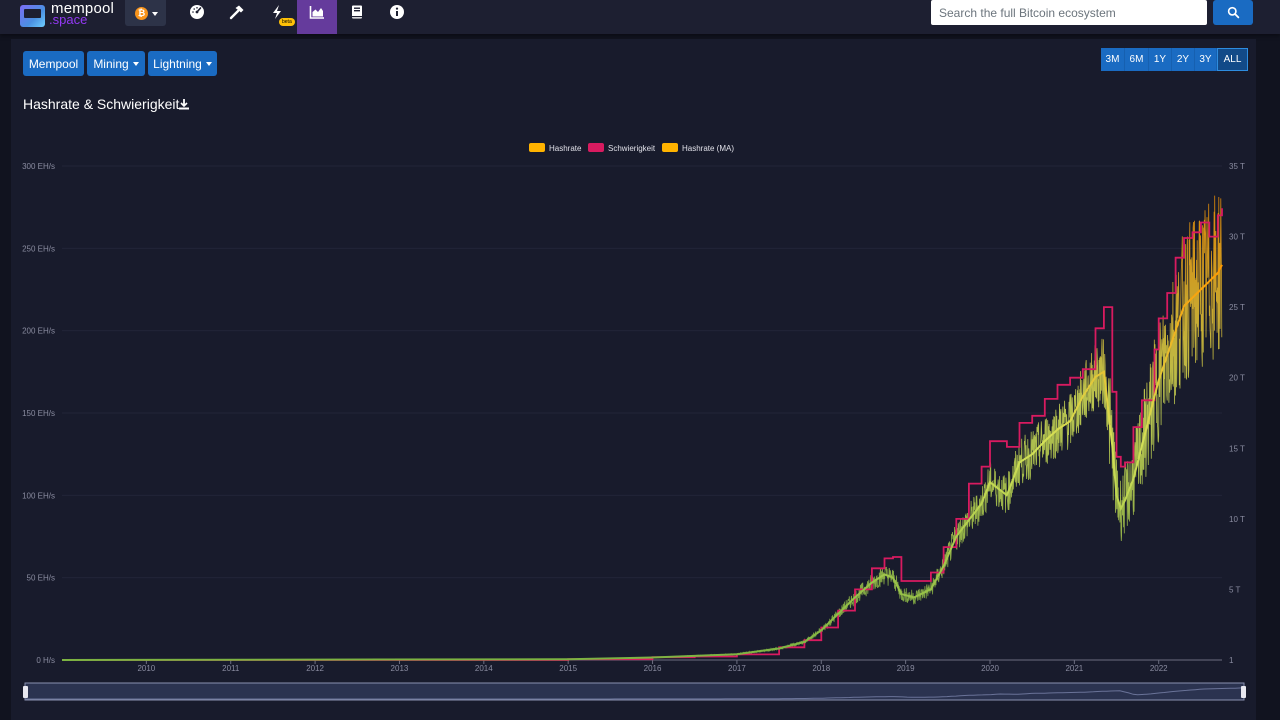 The height and width of the screenshot is (720, 1280). I want to click on y-right-tick-label: 30 T, so click(1237, 237).